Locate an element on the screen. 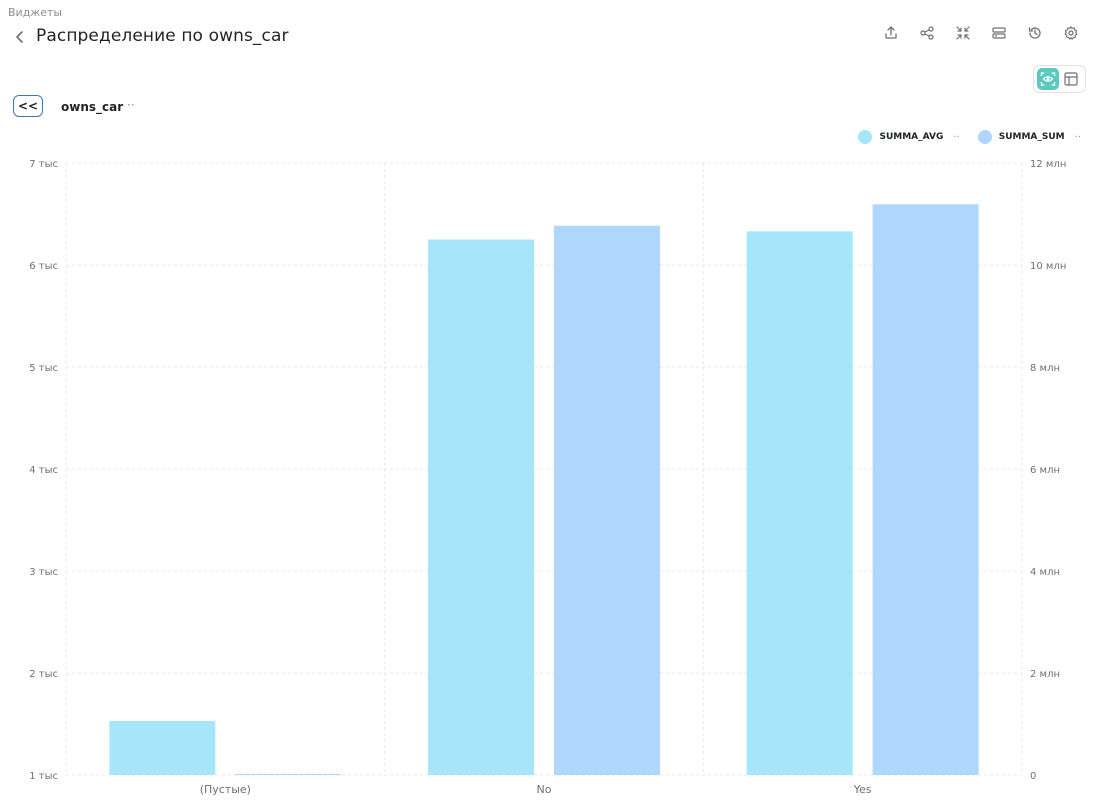 Image resolution: width=1093 pixels, height=807 pixels. history-icon is located at coordinates (1034, 33).